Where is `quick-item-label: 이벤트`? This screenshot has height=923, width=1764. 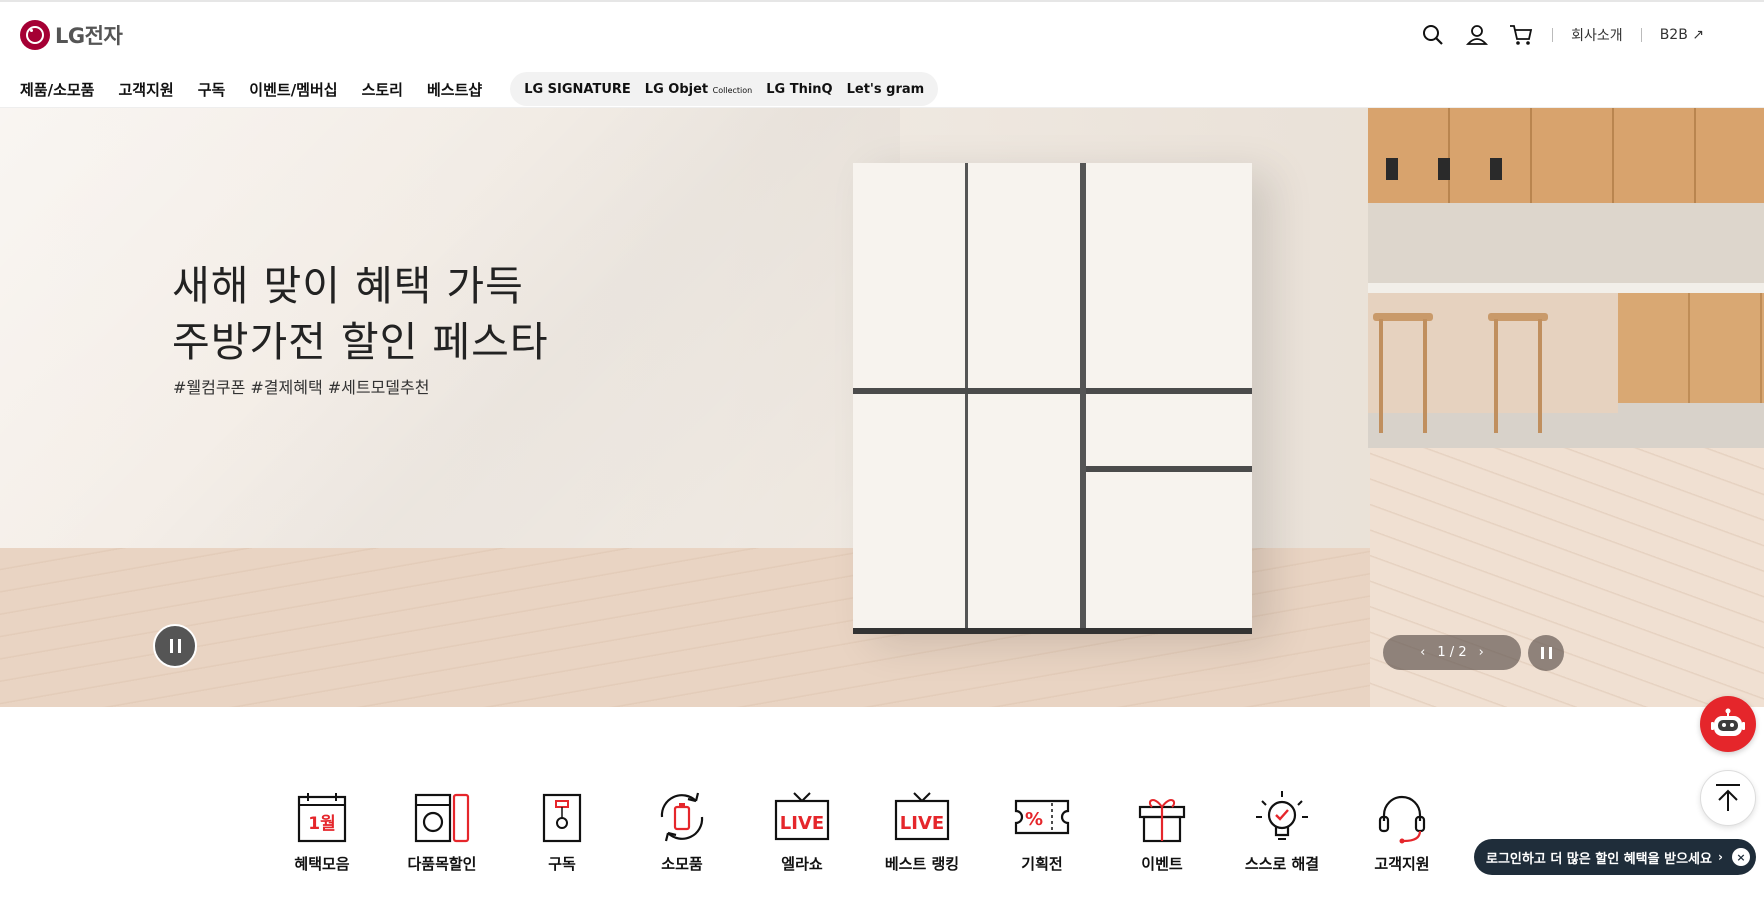
quick-item-label: 이벤트 is located at coordinates (1162, 864).